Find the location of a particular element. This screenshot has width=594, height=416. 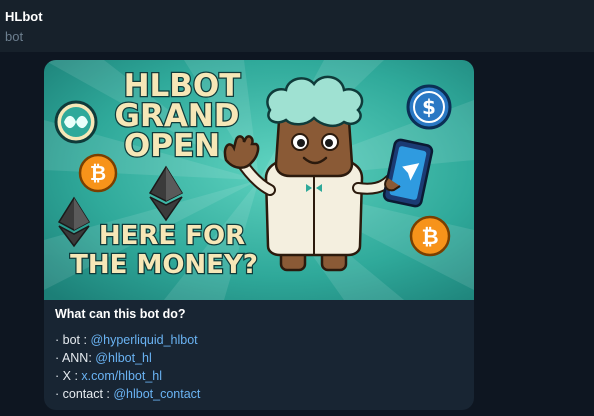

info-label: · X : is located at coordinates (68, 376).